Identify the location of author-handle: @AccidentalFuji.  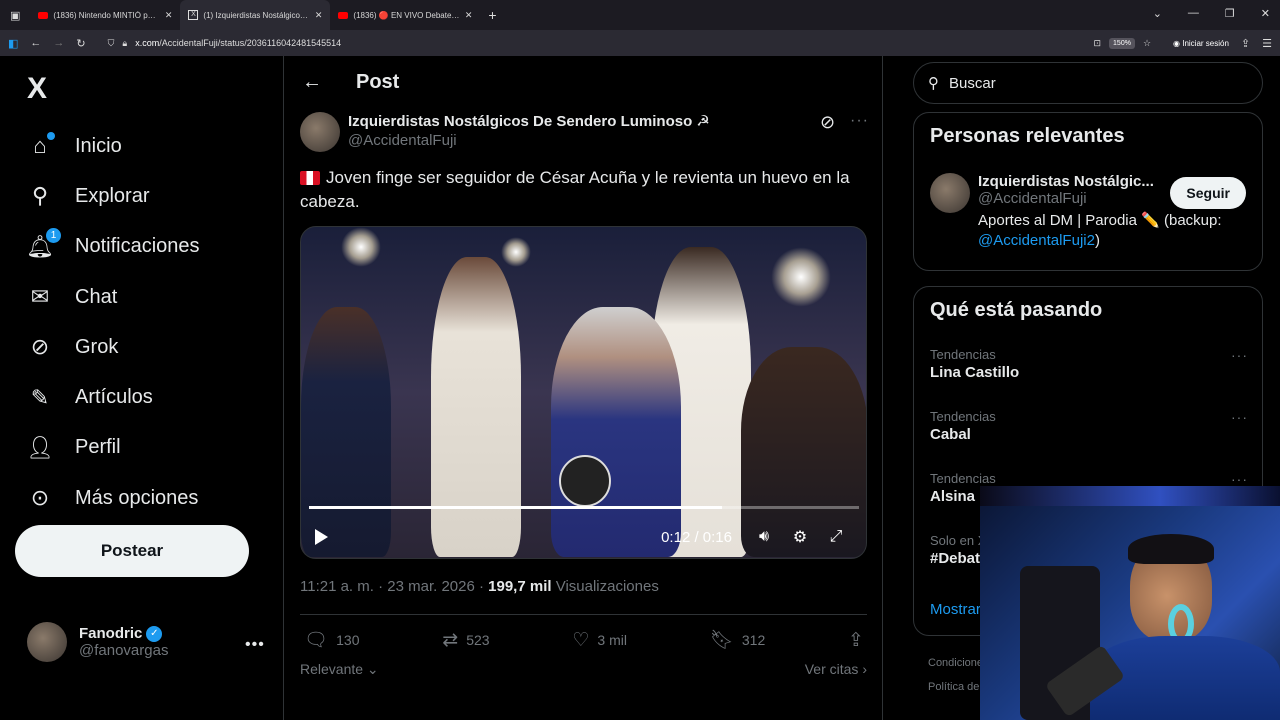
(529, 140).